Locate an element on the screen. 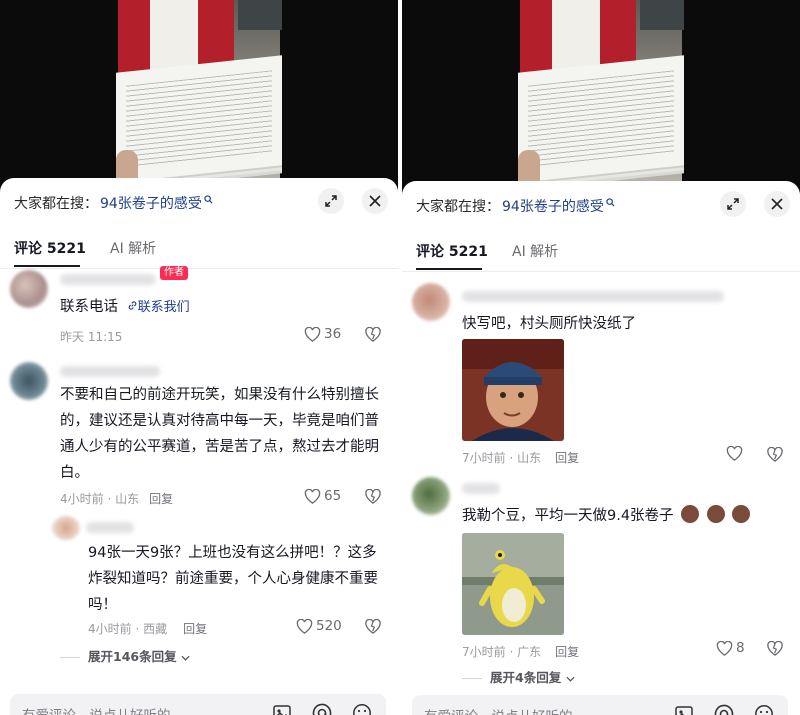 The width and height of the screenshot is (800, 715). like-button: 65 is located at coordinates (322, 496).